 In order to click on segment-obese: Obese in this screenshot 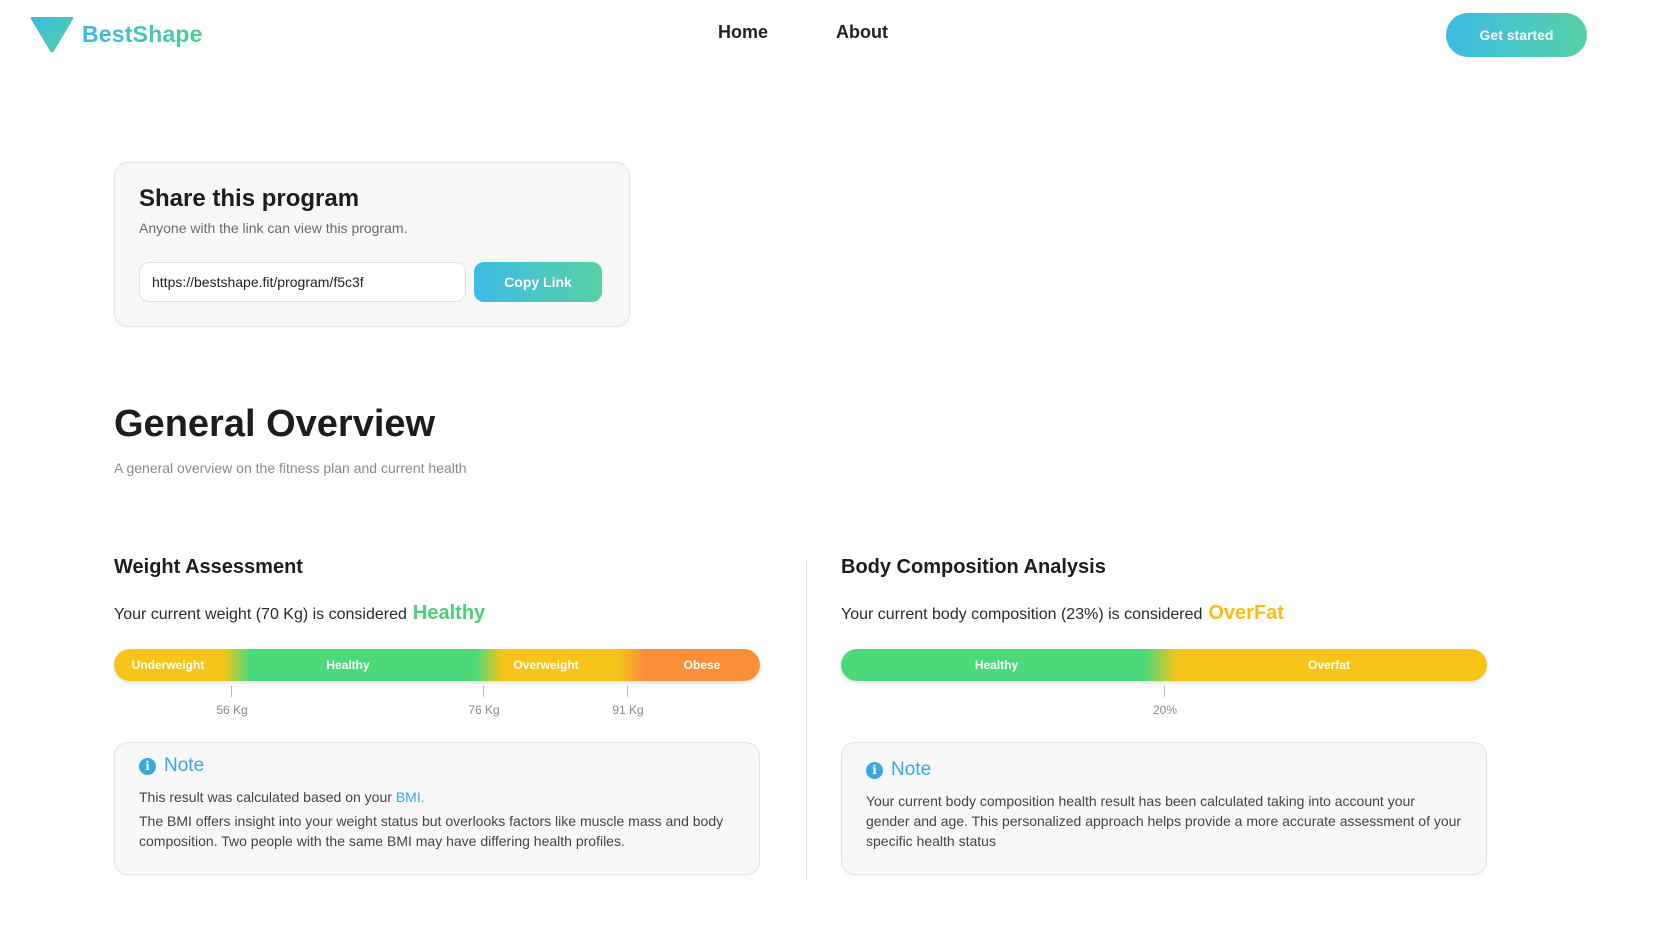, I will do `click(702, 665)`.